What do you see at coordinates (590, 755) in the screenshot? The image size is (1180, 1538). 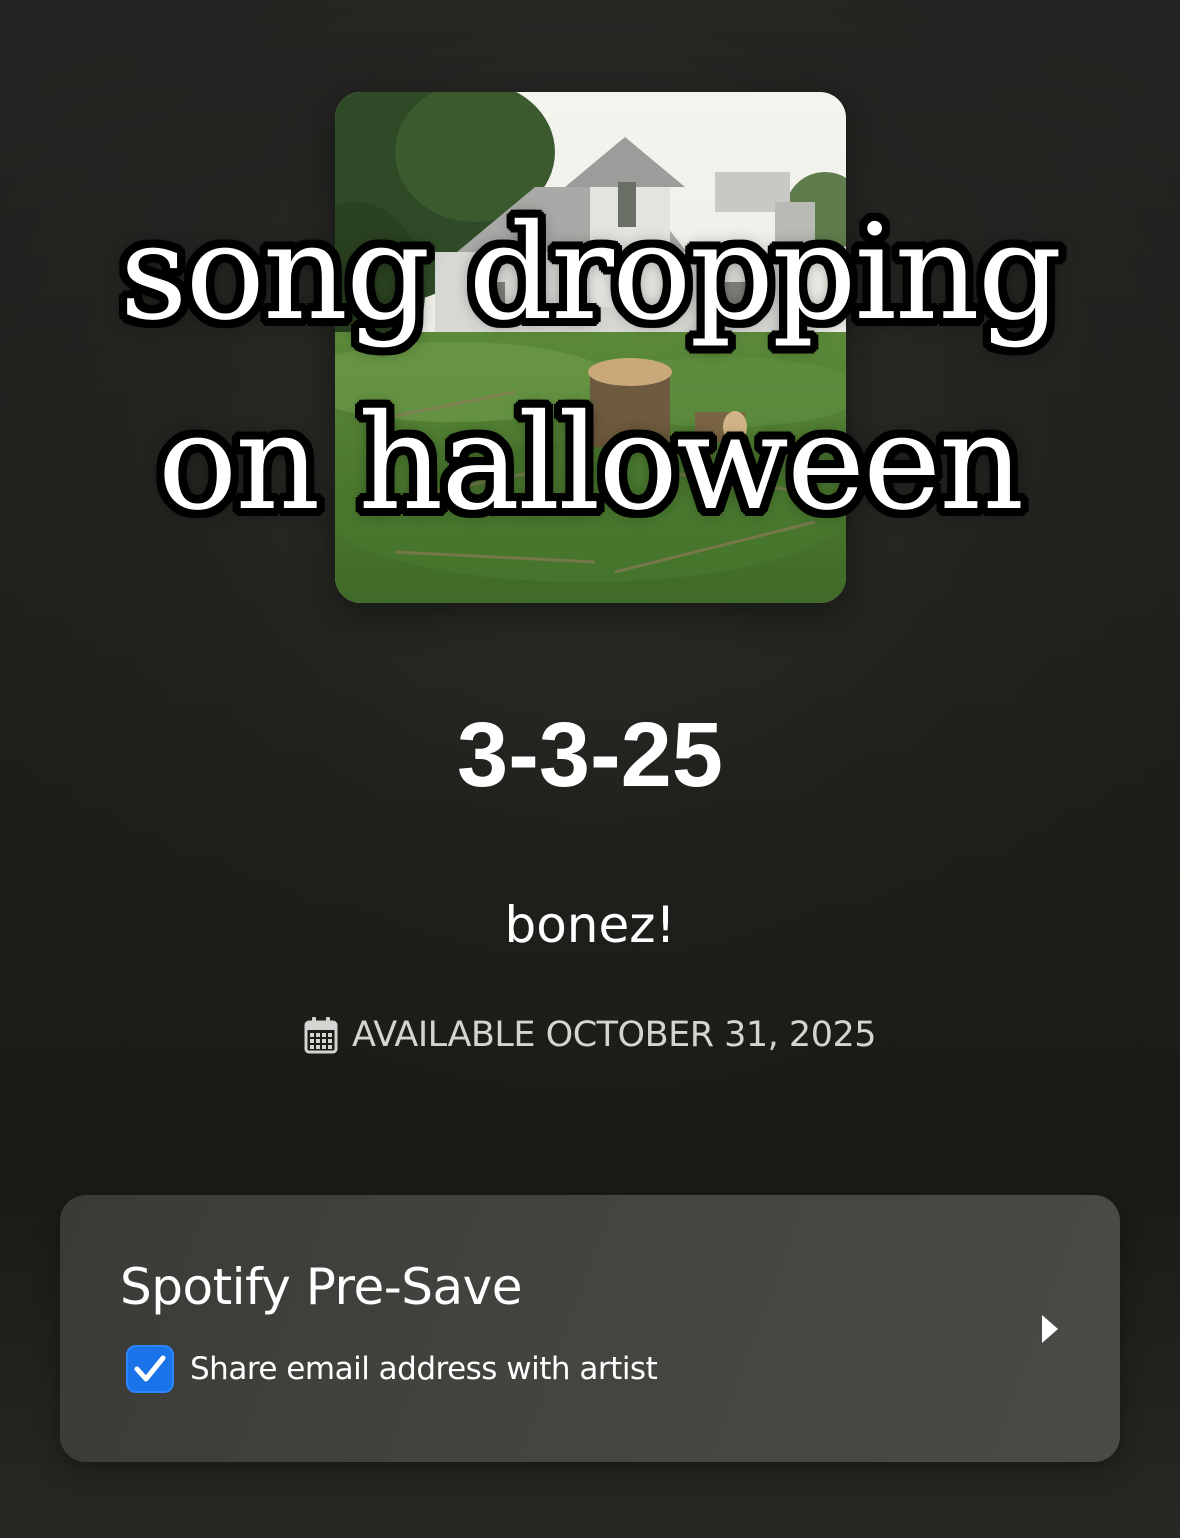 I see `release-title: 3-3-25` at bounding box center [590, 755].